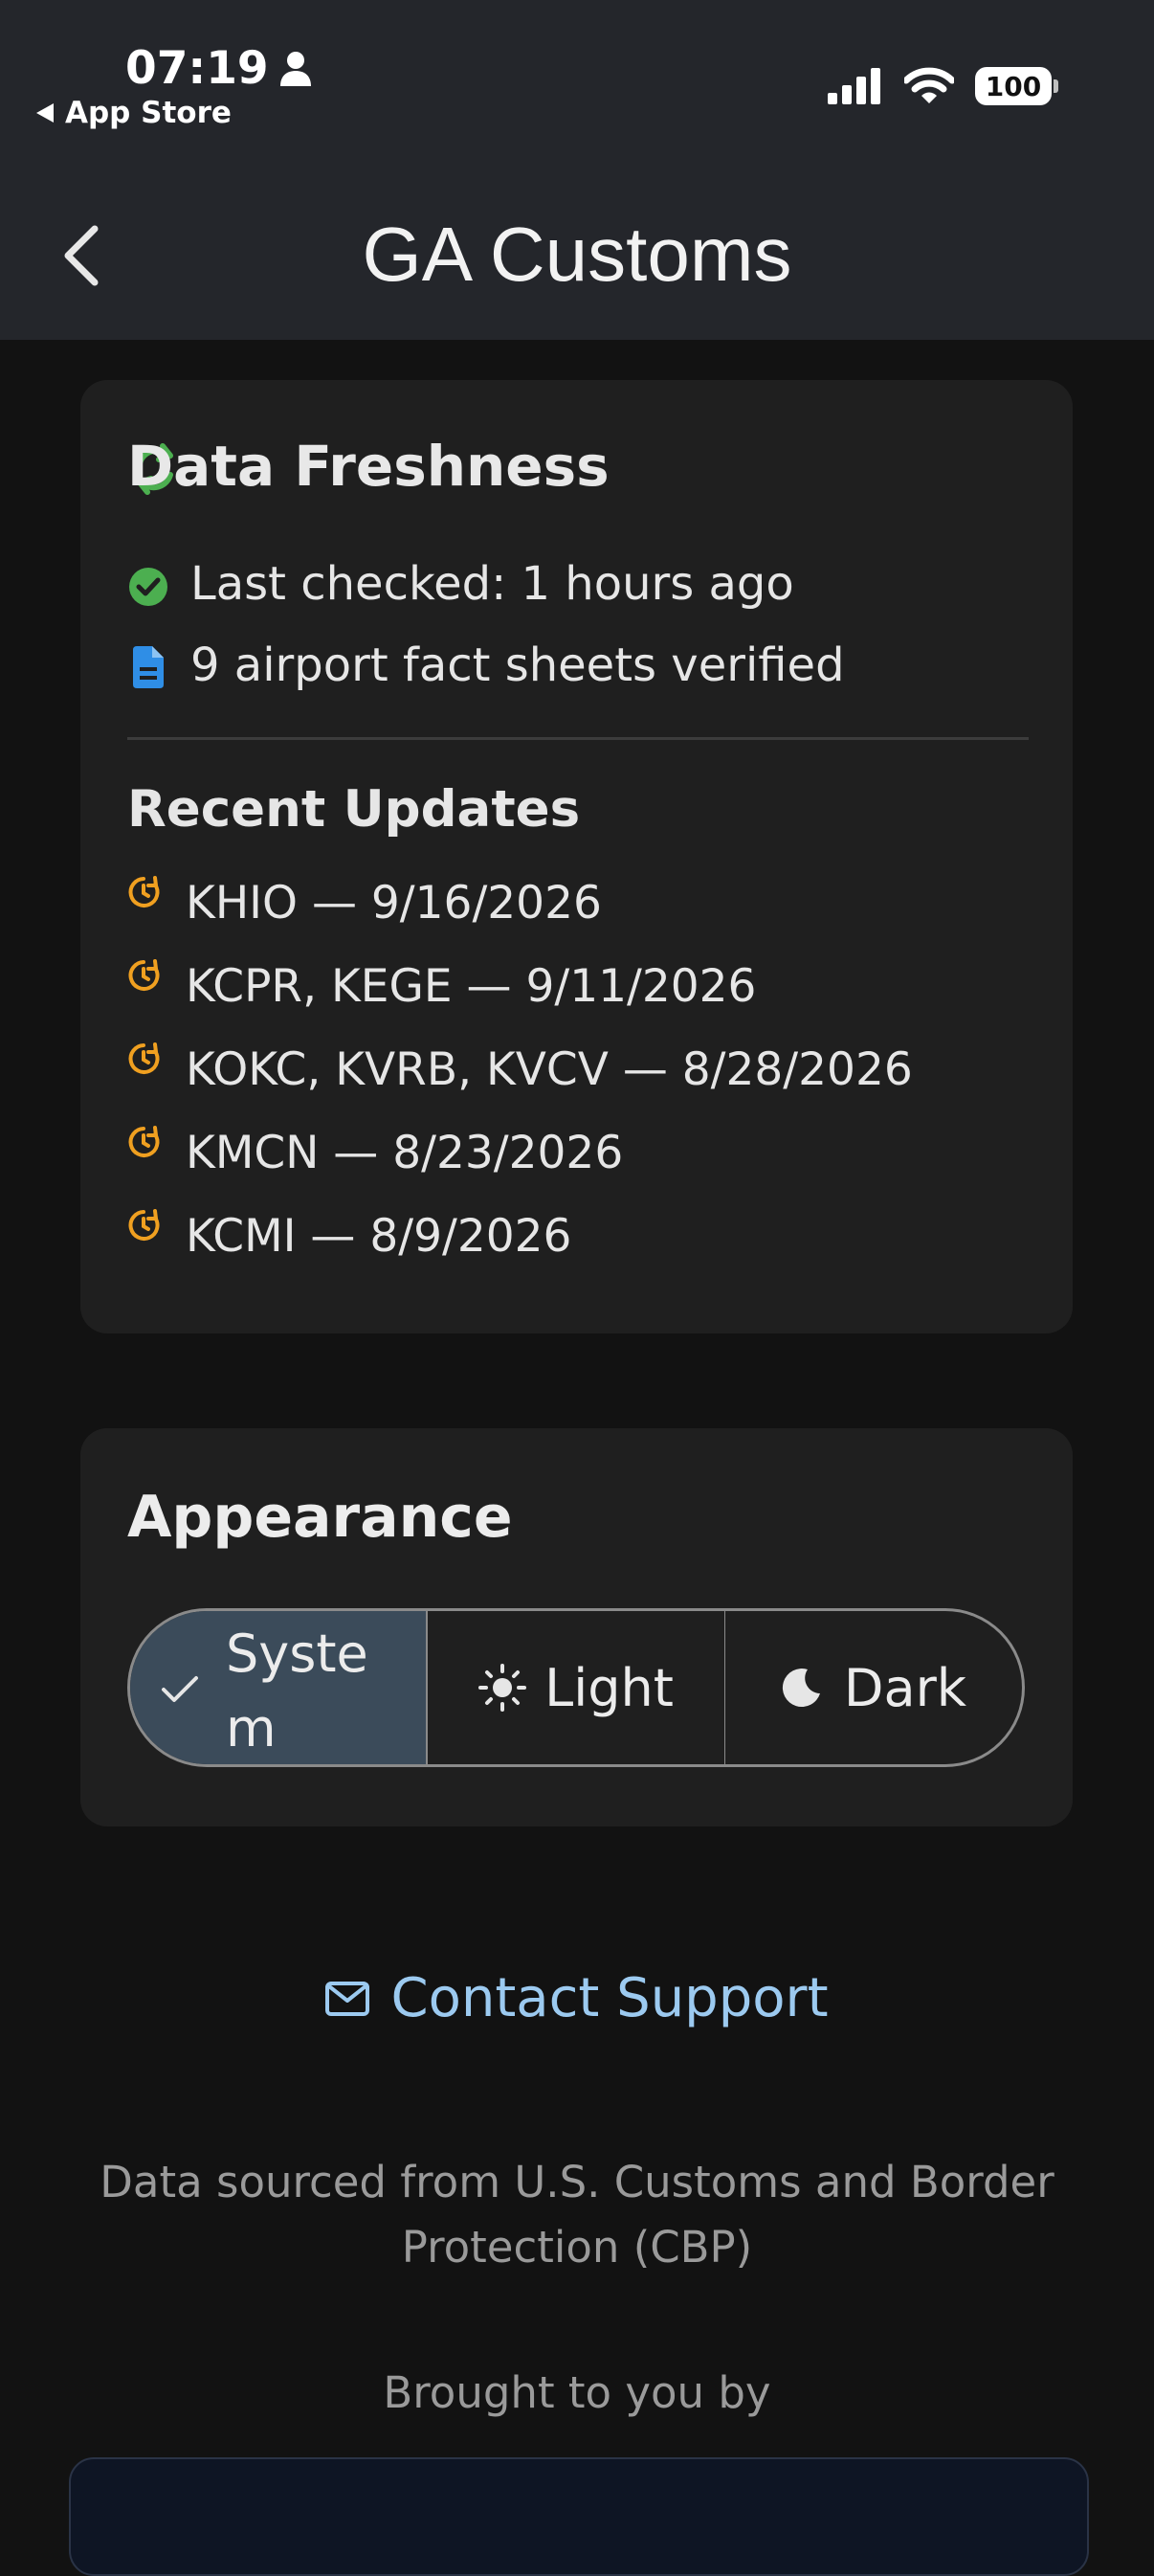  What do you see at coordinates (180, 1689) in the screenshot?
I see `checkmark-icon` at bounding box center [180, 1689].